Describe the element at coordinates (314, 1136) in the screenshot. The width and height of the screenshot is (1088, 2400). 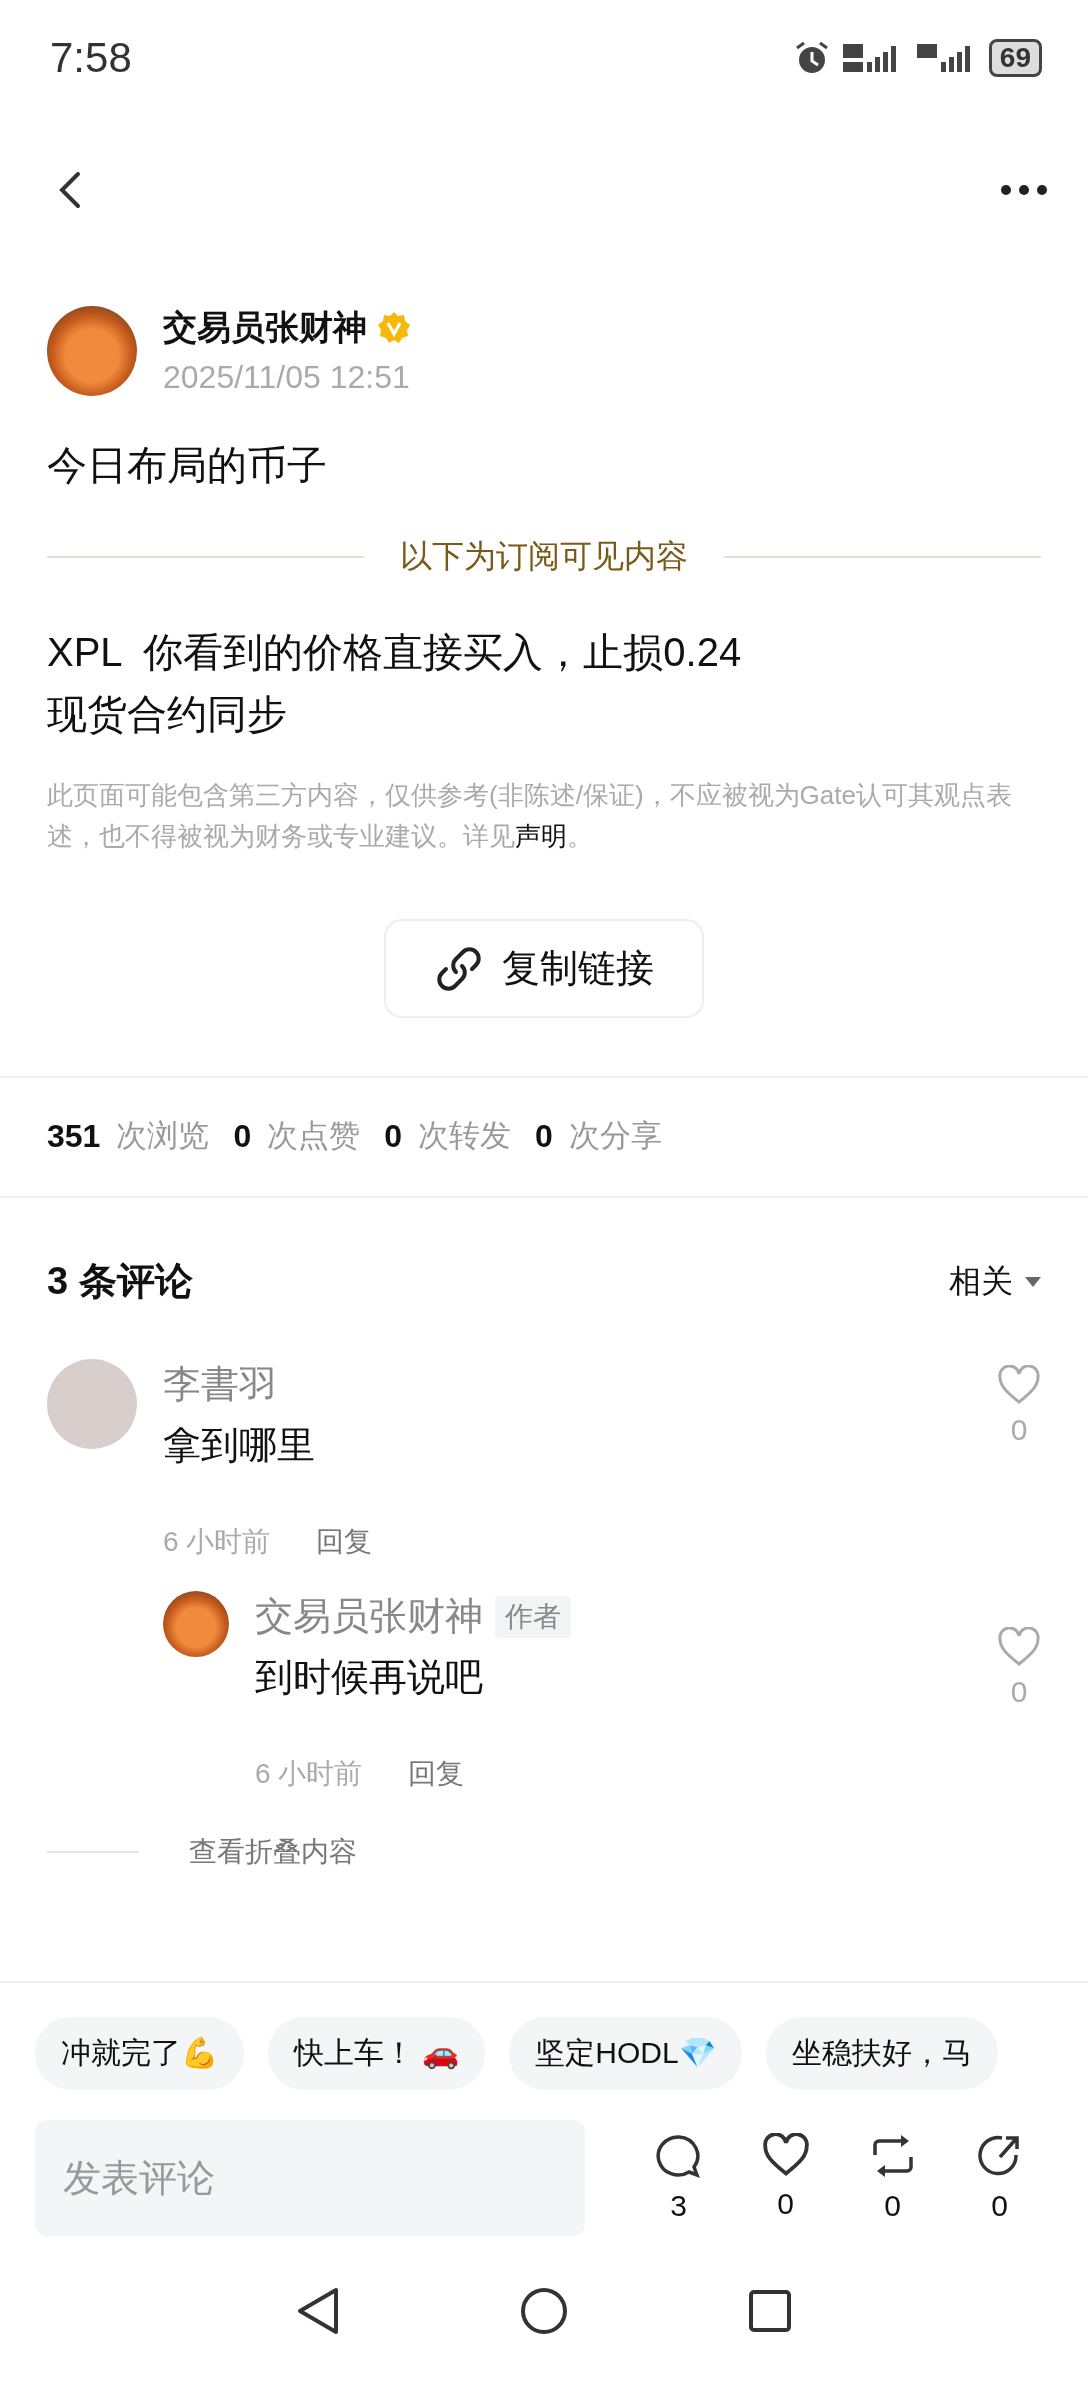
I see `stat-label: 次点赞` at that location.